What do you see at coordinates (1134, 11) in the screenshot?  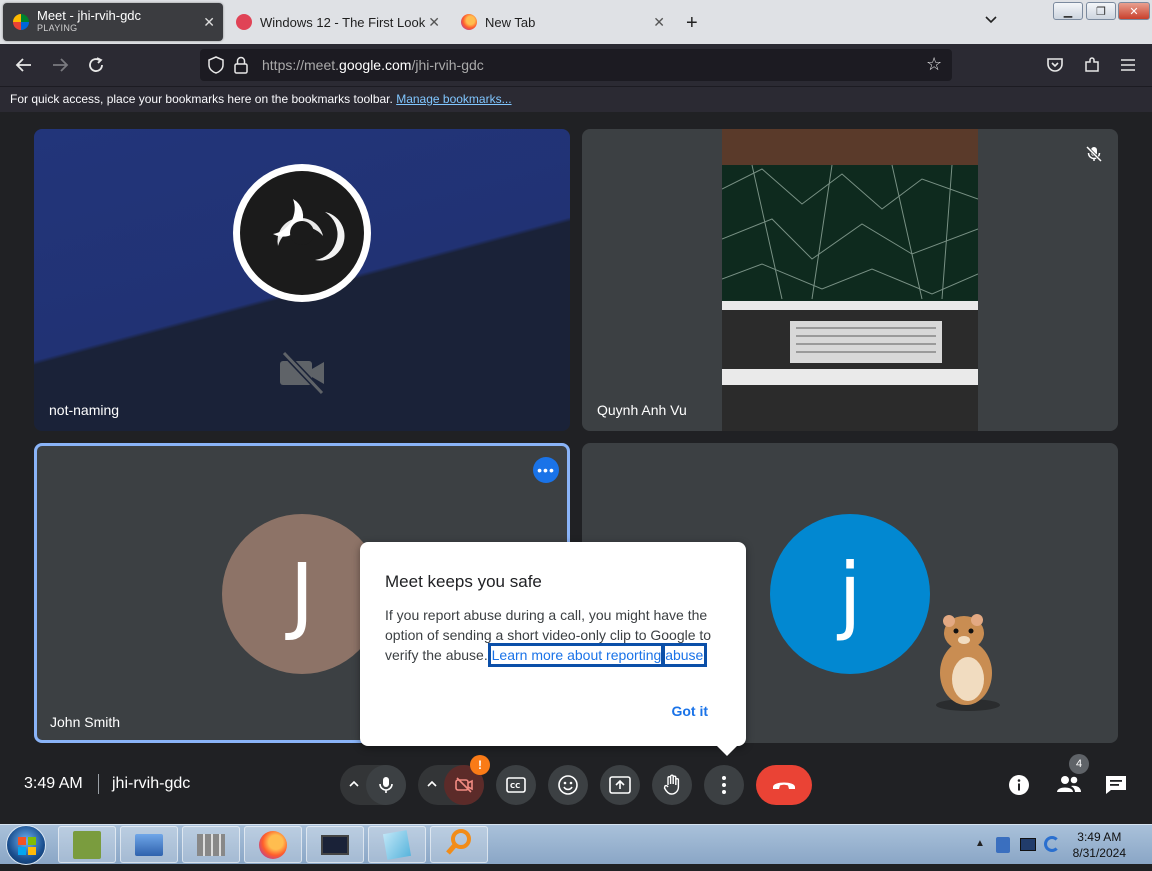 I see `close-window-button: ✕` at bounding box center [1134, 11].